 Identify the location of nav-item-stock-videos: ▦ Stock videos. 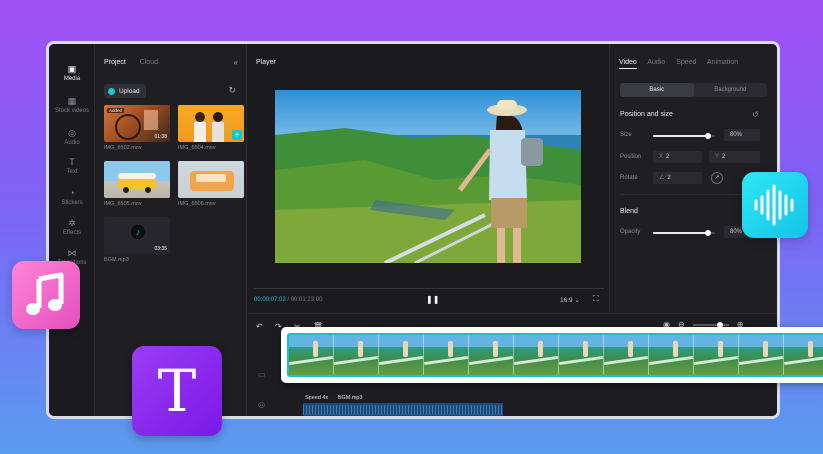
(72, 105).